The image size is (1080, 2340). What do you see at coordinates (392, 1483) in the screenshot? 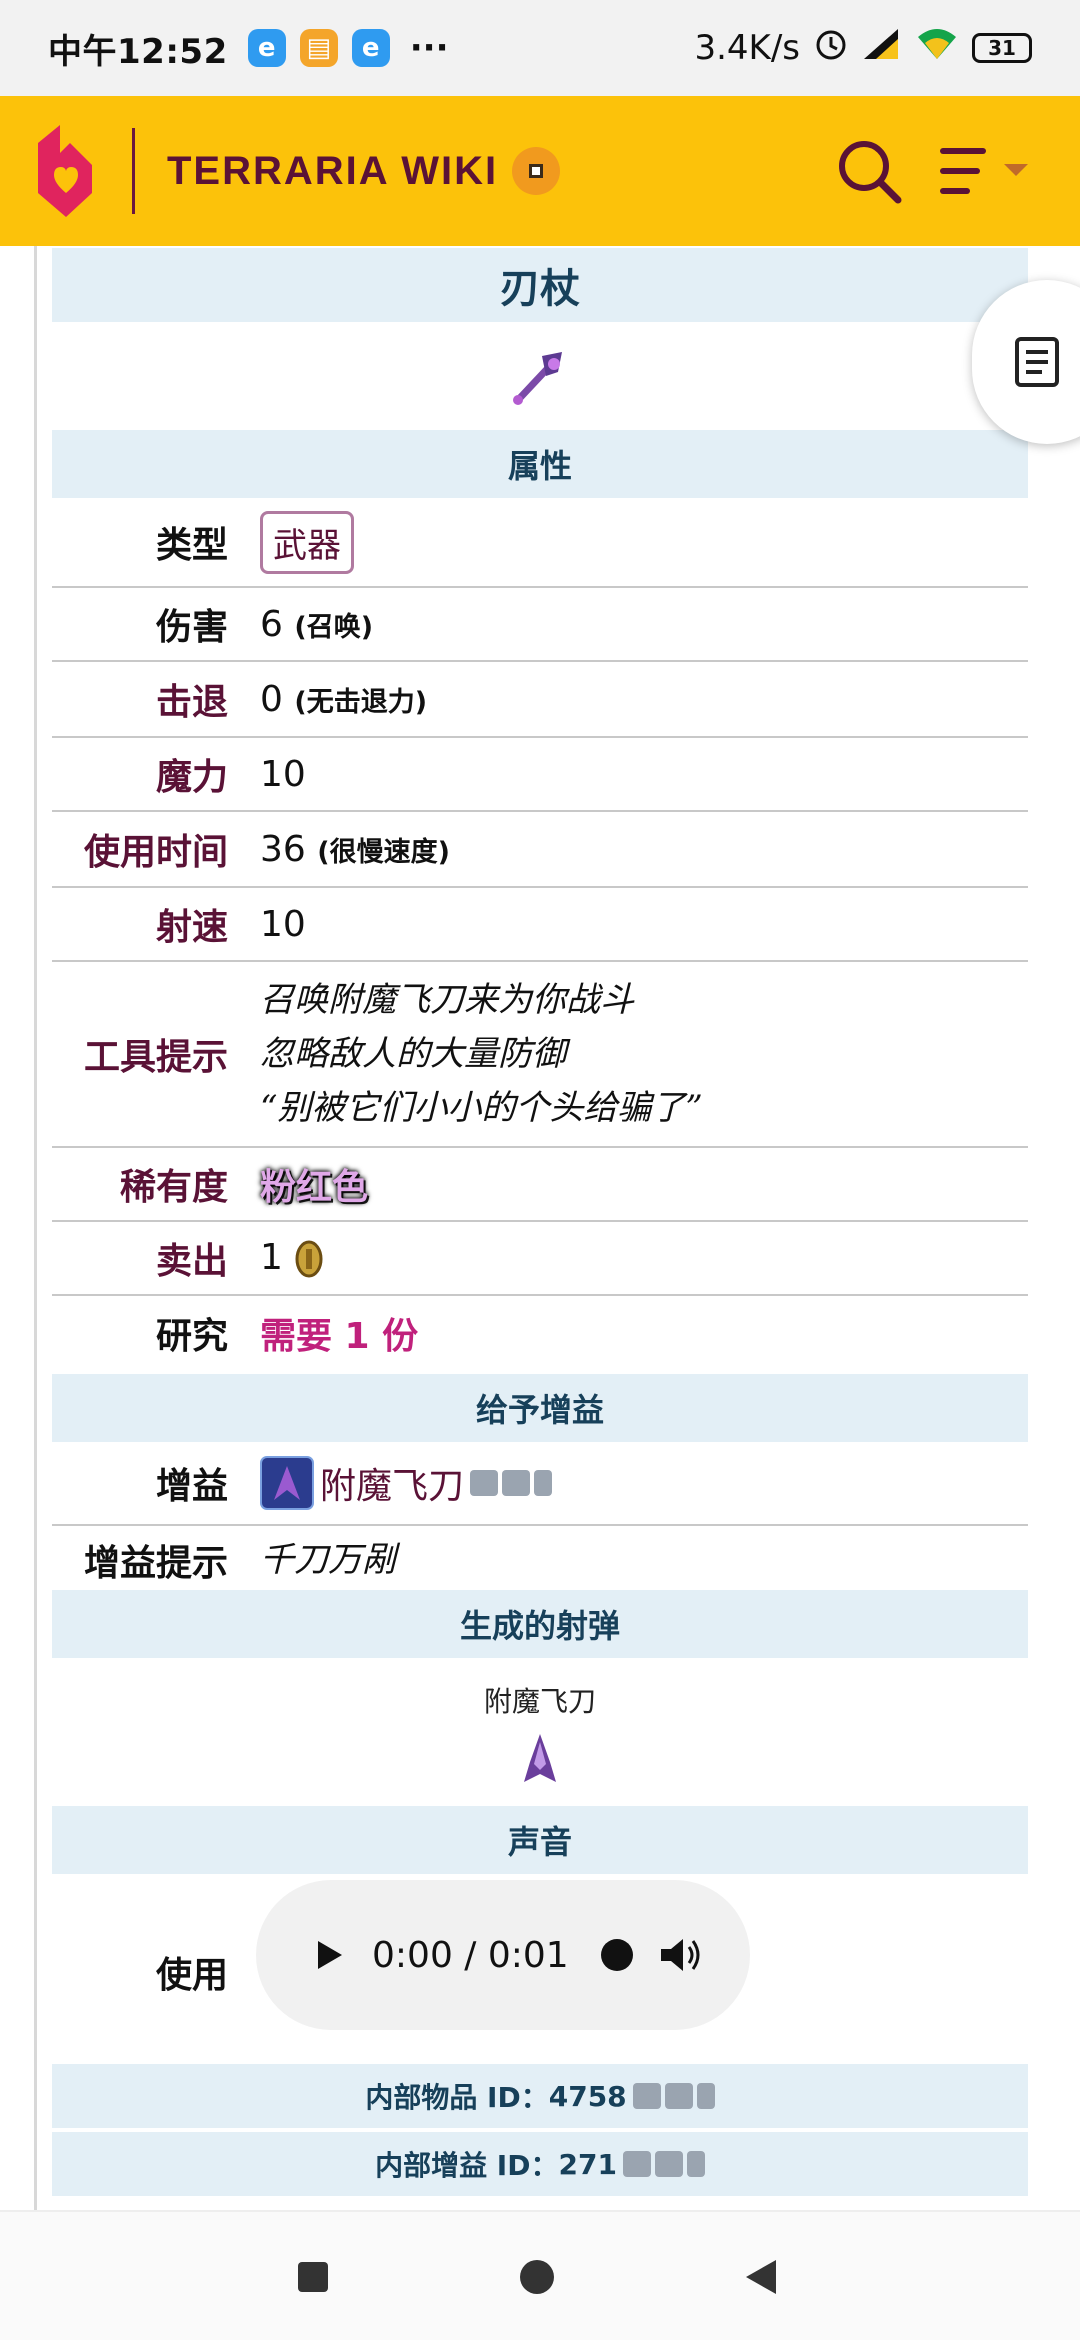
I see `buff-link: 附魔飞刀` at bounding box center [392, 1483].